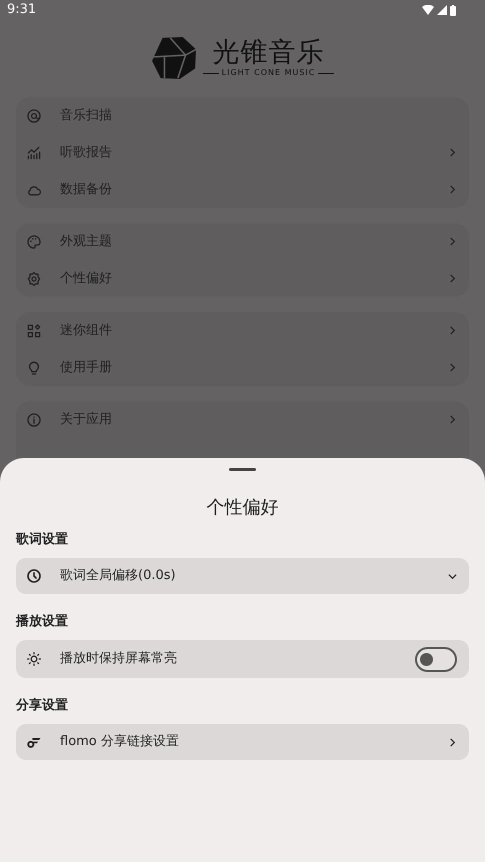 The width and height of the screenshot is (485, 862). Describe the element at coordinates (34, 116) in the screenshot. I see `at-icon` at that location.